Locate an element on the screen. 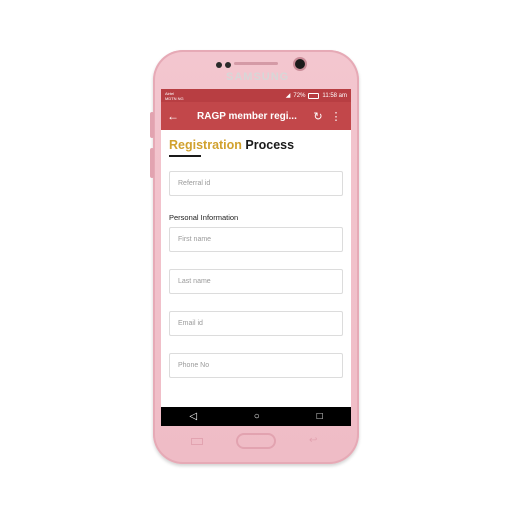  email-placeholder: Email id is located at coordinates (190, 323).